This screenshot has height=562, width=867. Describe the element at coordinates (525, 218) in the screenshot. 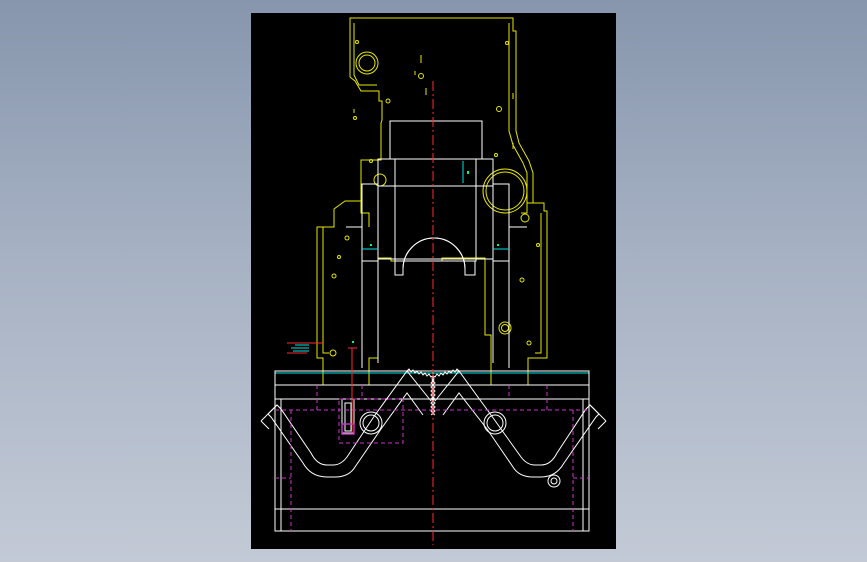

I see `bore-circle-right-mid` at that location.